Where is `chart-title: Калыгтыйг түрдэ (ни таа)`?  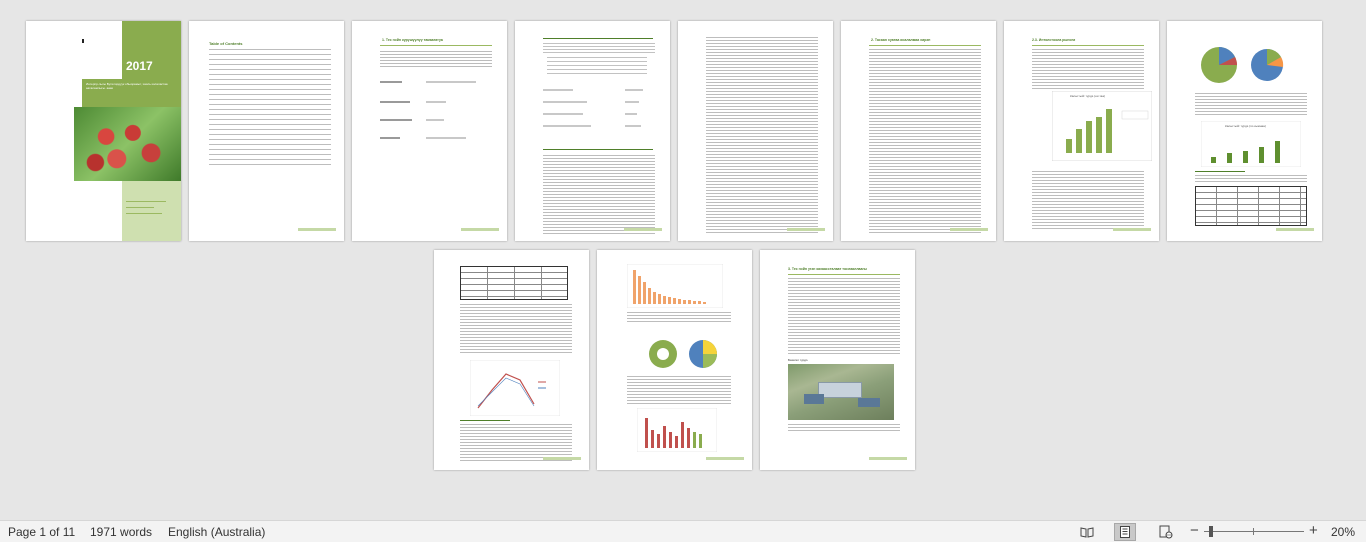 chart-title: Калыгтыйг түрдэ (ни таа) is located at coordinates (1087, 96).